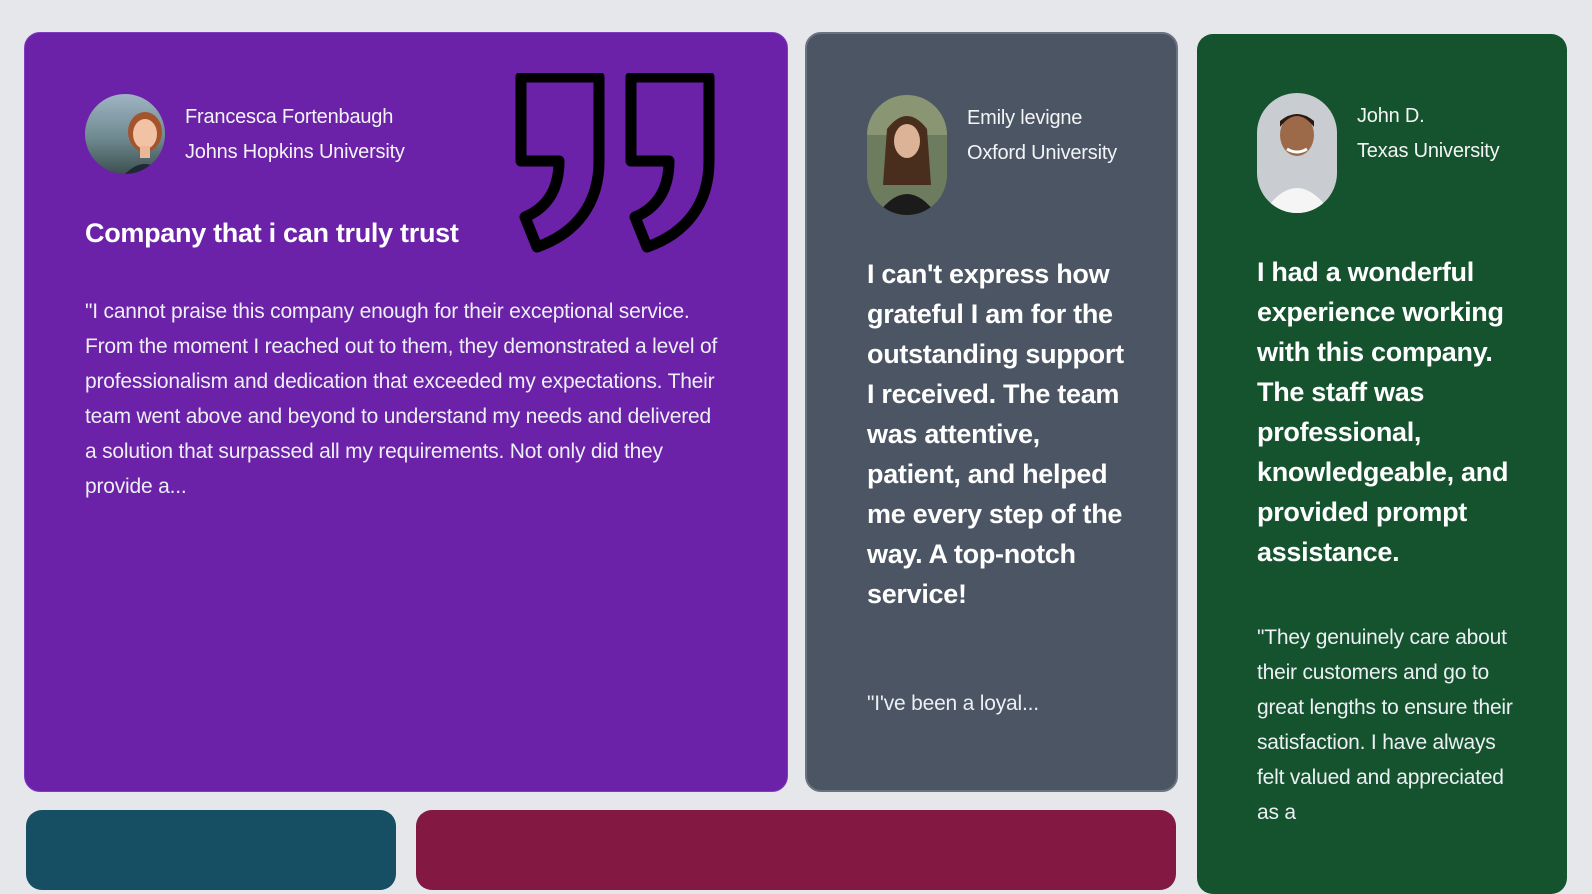 The width and height of the screenshot is (1592, 894). Describe the element at coordinates (1391, 116) in the screenshot. I see `reviewer-name: John D.` at that location.